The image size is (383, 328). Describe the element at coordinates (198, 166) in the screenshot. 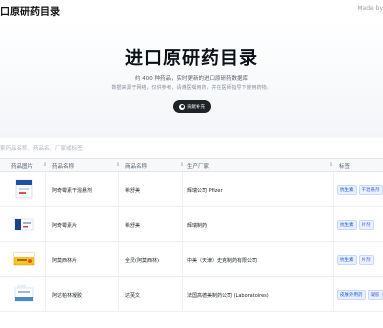

I see `col-header-maker: 生产厂家` at that location.